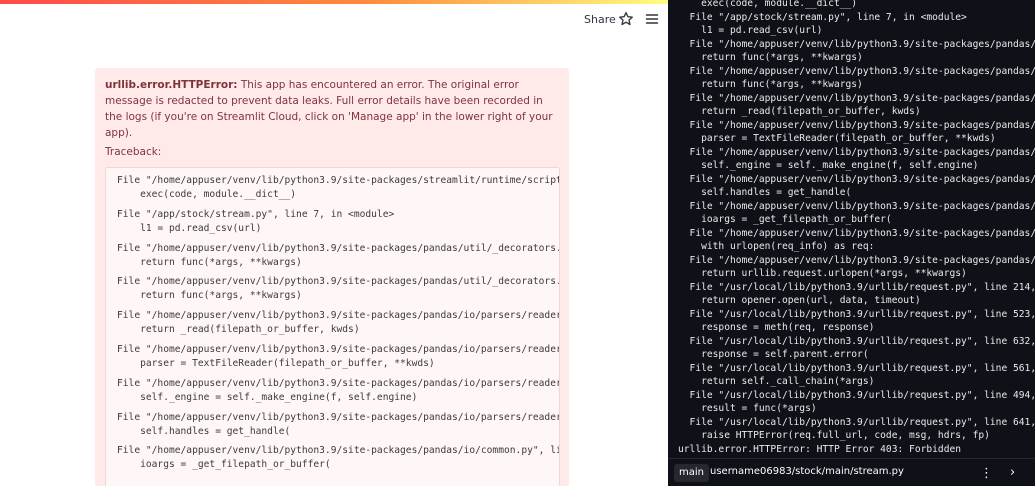 This screenshot has height=486, width=1035. I want to click on app-header: Share, so click(334, 21).